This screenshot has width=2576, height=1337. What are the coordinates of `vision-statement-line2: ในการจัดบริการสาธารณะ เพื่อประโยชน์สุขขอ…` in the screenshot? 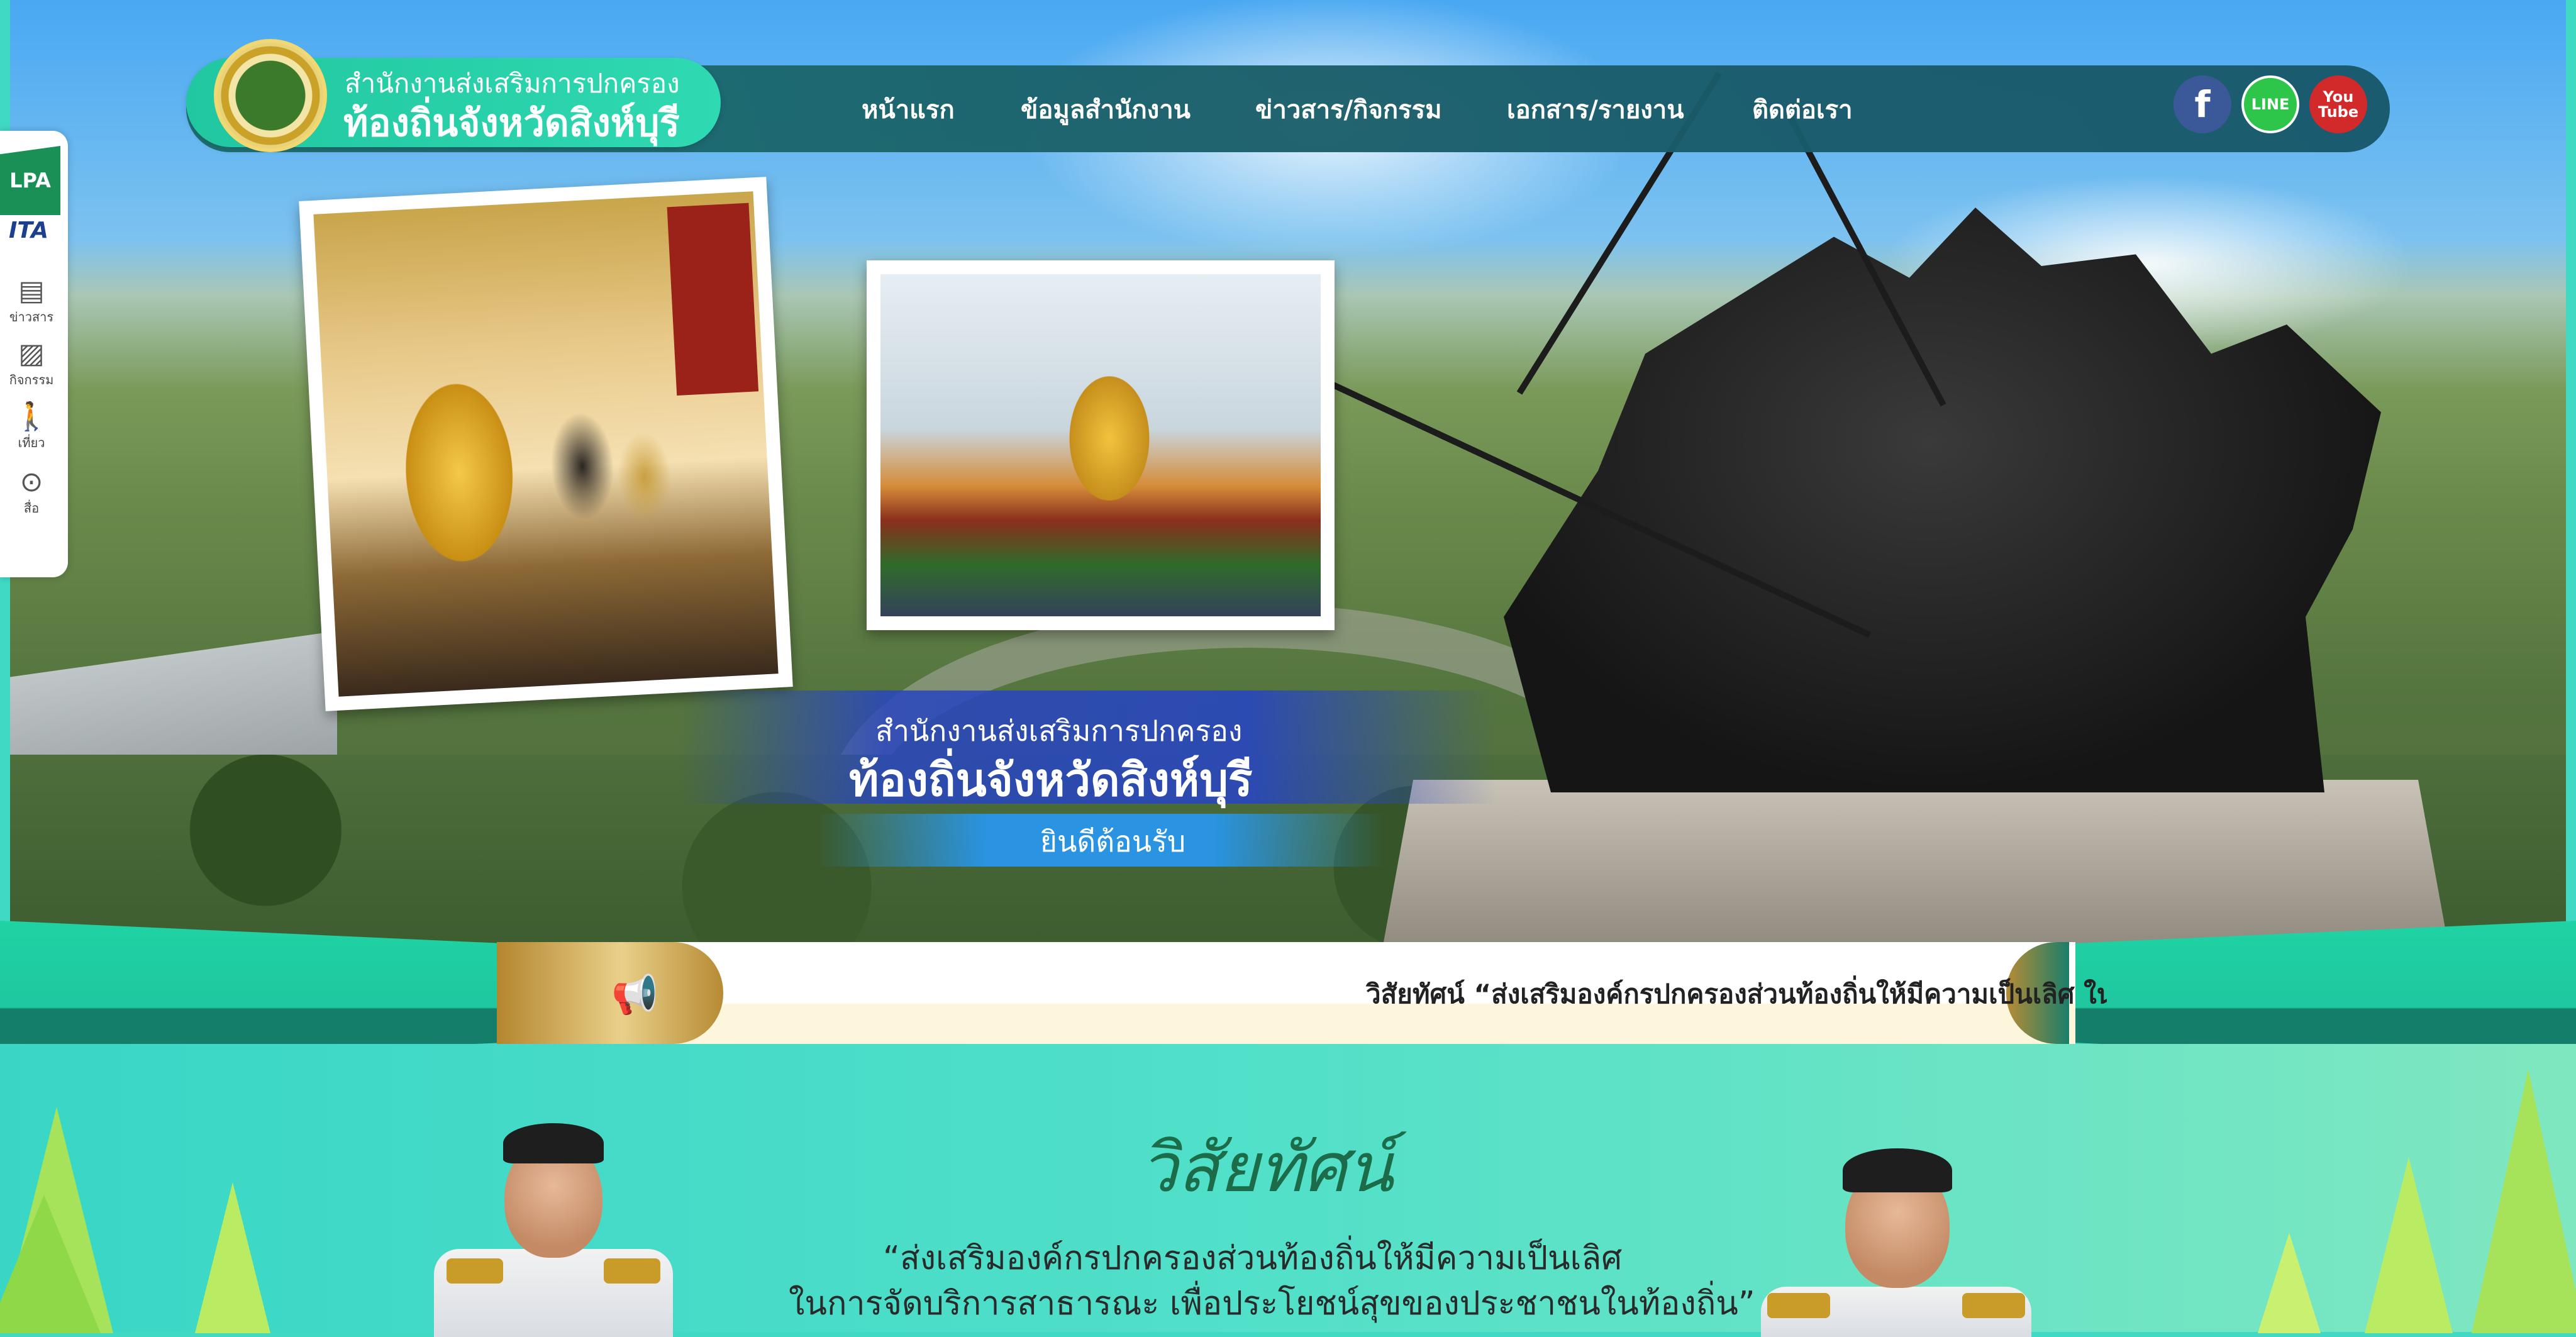 It's located at (1272, 1304).